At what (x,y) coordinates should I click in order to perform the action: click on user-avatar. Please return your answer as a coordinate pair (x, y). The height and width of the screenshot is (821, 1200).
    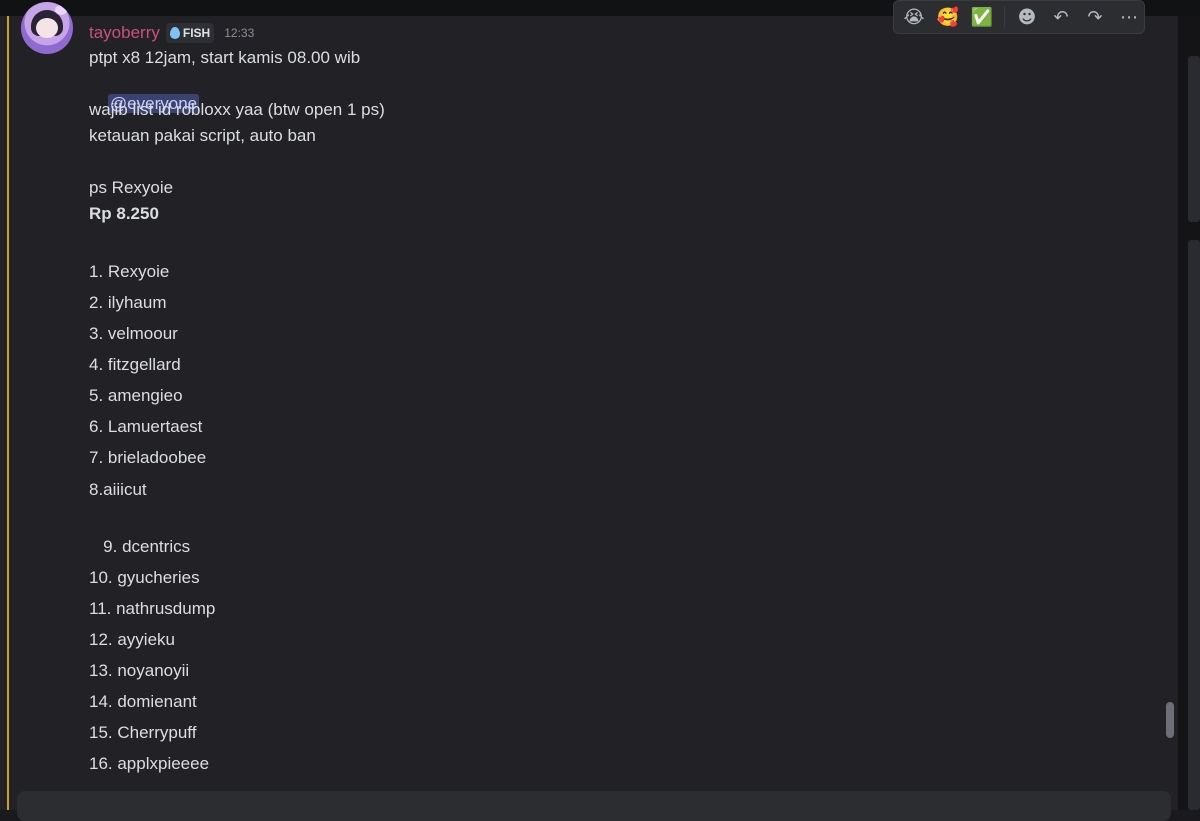
    Looking at the image, I should click on (47, 28).